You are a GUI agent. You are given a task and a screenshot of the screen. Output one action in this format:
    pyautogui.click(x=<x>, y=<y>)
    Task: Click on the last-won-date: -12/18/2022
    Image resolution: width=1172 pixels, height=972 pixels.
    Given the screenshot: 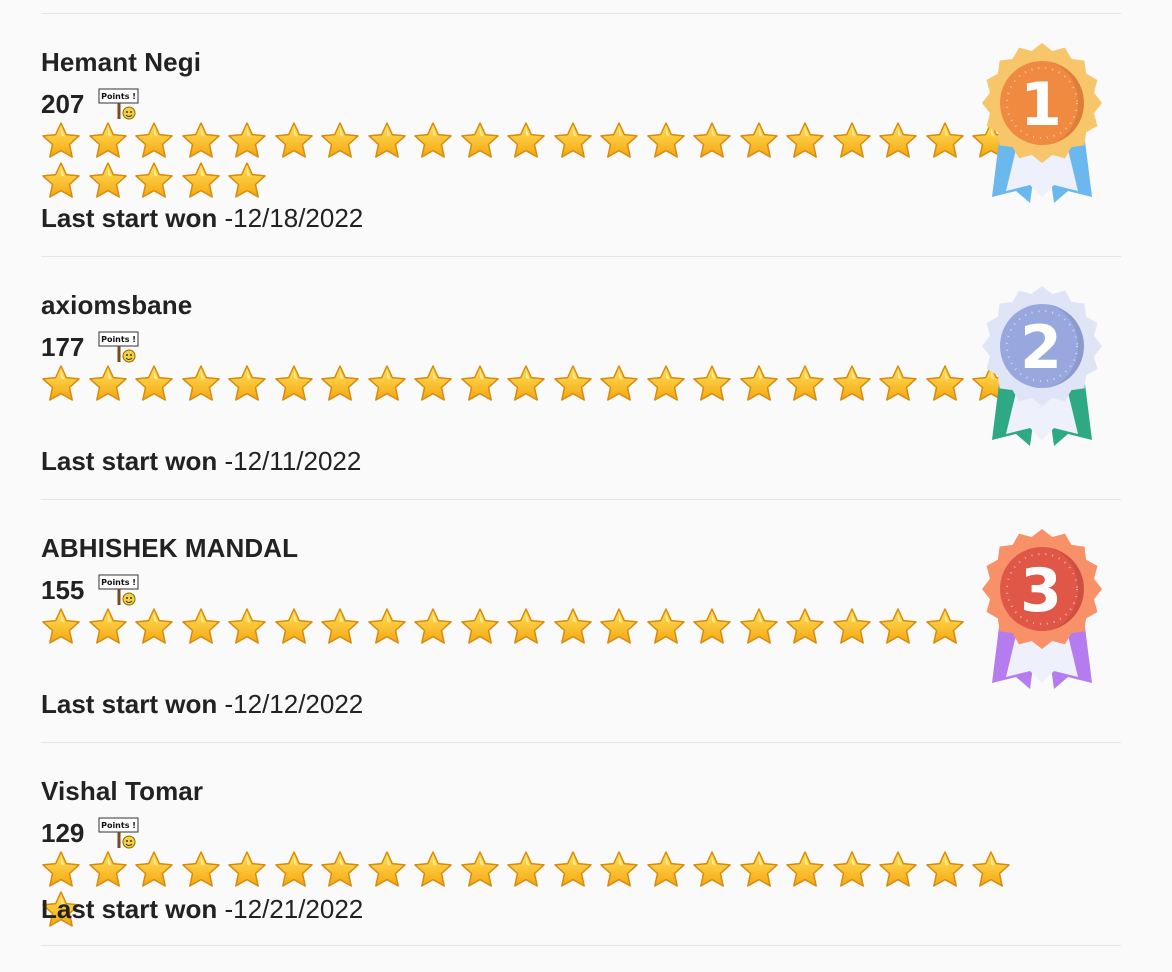 What is the action you would take?
    pyautogui.click(x=294, y=218)
    